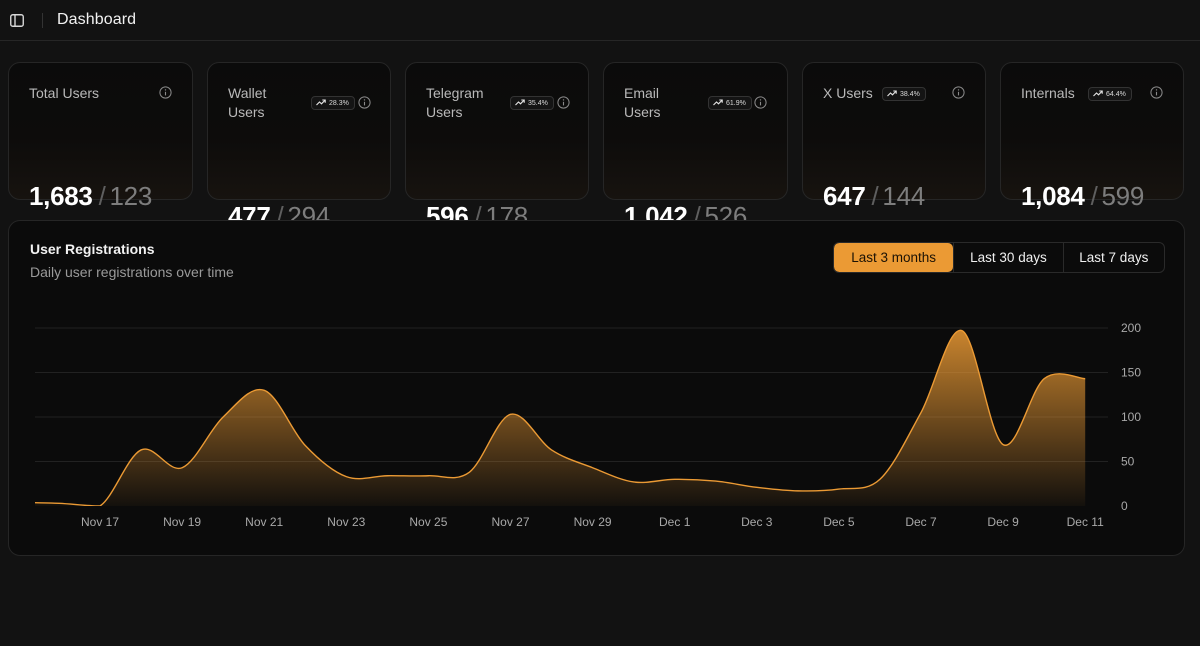  I want to click on trend-badge: 35.4%, so click(532, 103).